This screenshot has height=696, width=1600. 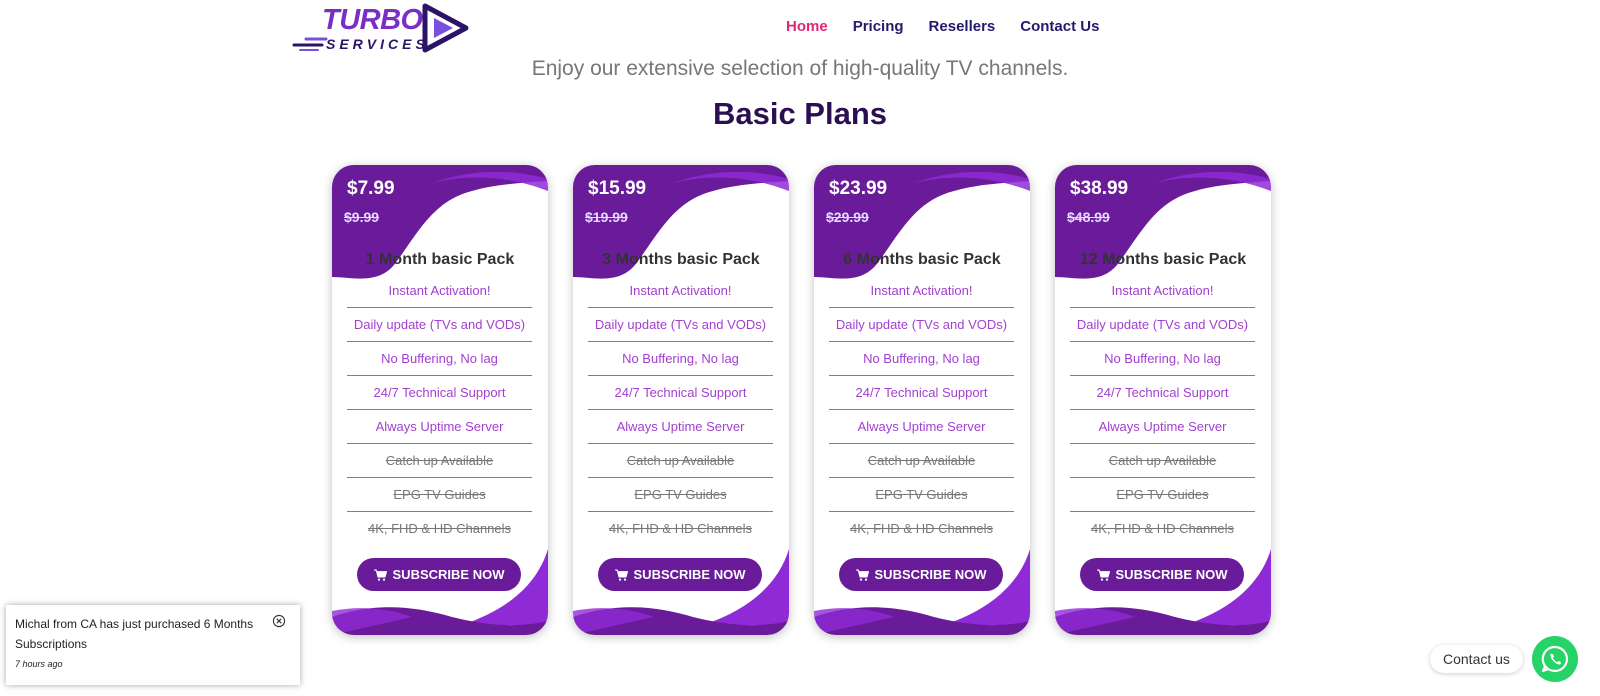 I want to click on whatsapp-button, so click(x=1555, y=659).